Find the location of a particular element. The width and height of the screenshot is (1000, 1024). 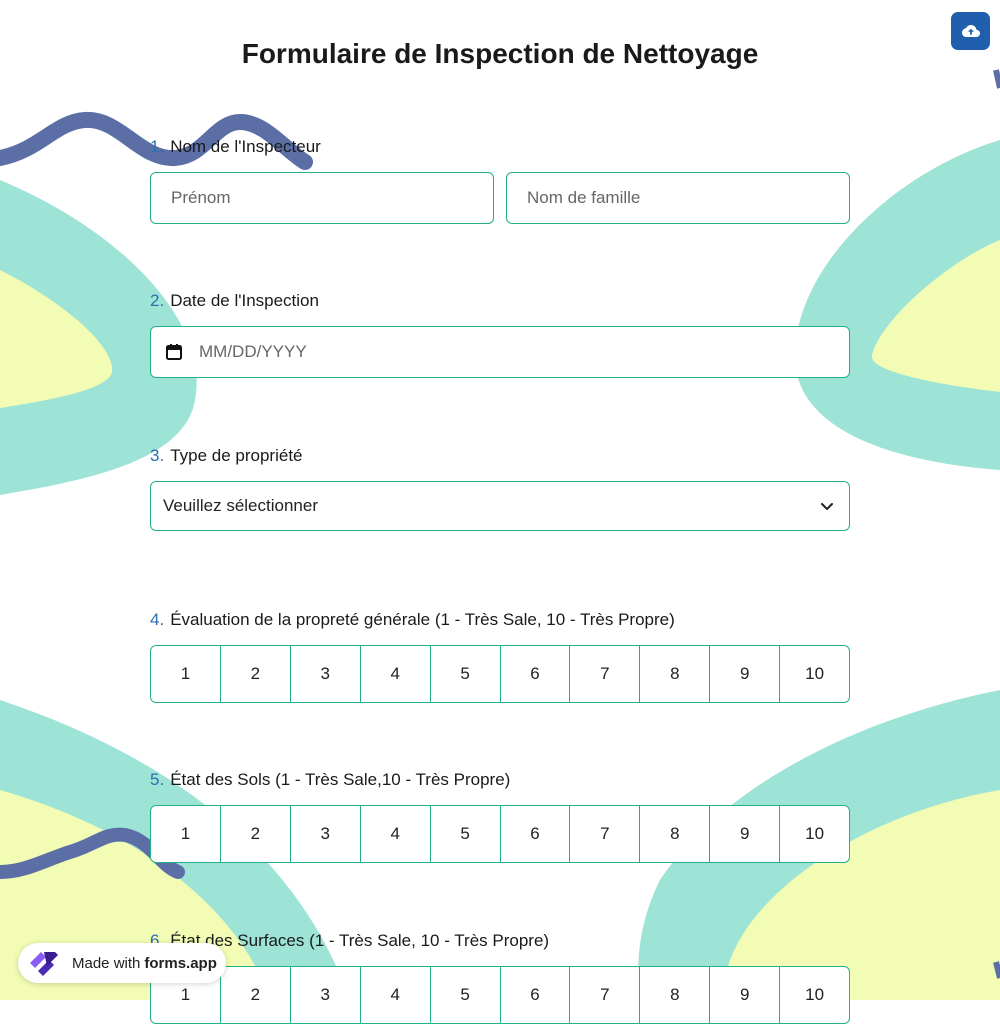

rating-scale-floors: 1 2 3 4 5 6 7 8 9 10 is located at coordinates (500, 834).